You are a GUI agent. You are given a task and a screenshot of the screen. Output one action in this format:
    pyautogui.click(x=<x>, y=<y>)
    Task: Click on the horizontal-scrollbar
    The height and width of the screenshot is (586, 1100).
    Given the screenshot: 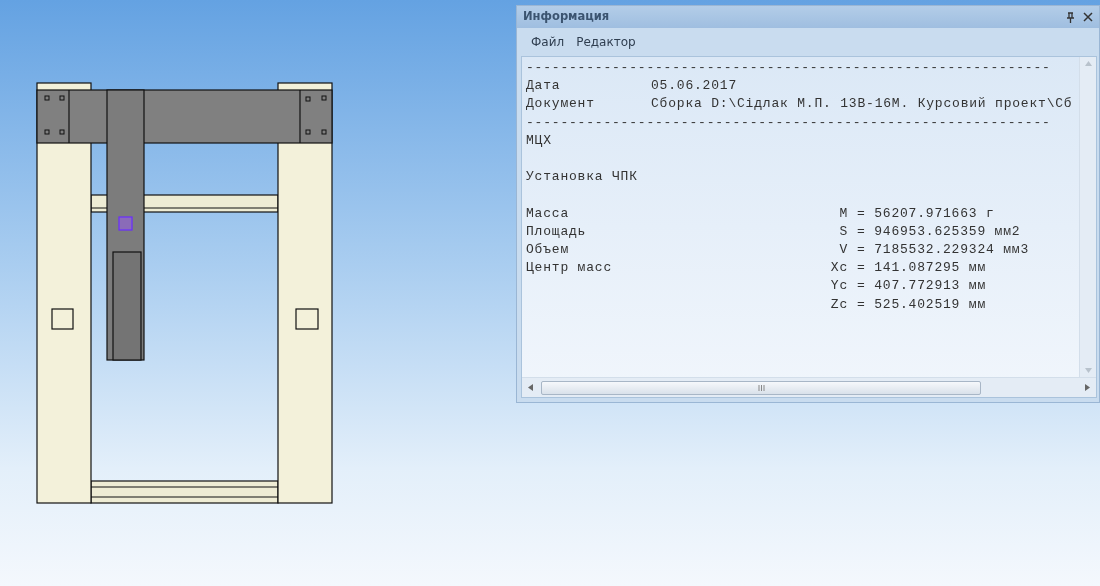 What is the action you would take?
    pyautogui.click(x=809, y=387)
    